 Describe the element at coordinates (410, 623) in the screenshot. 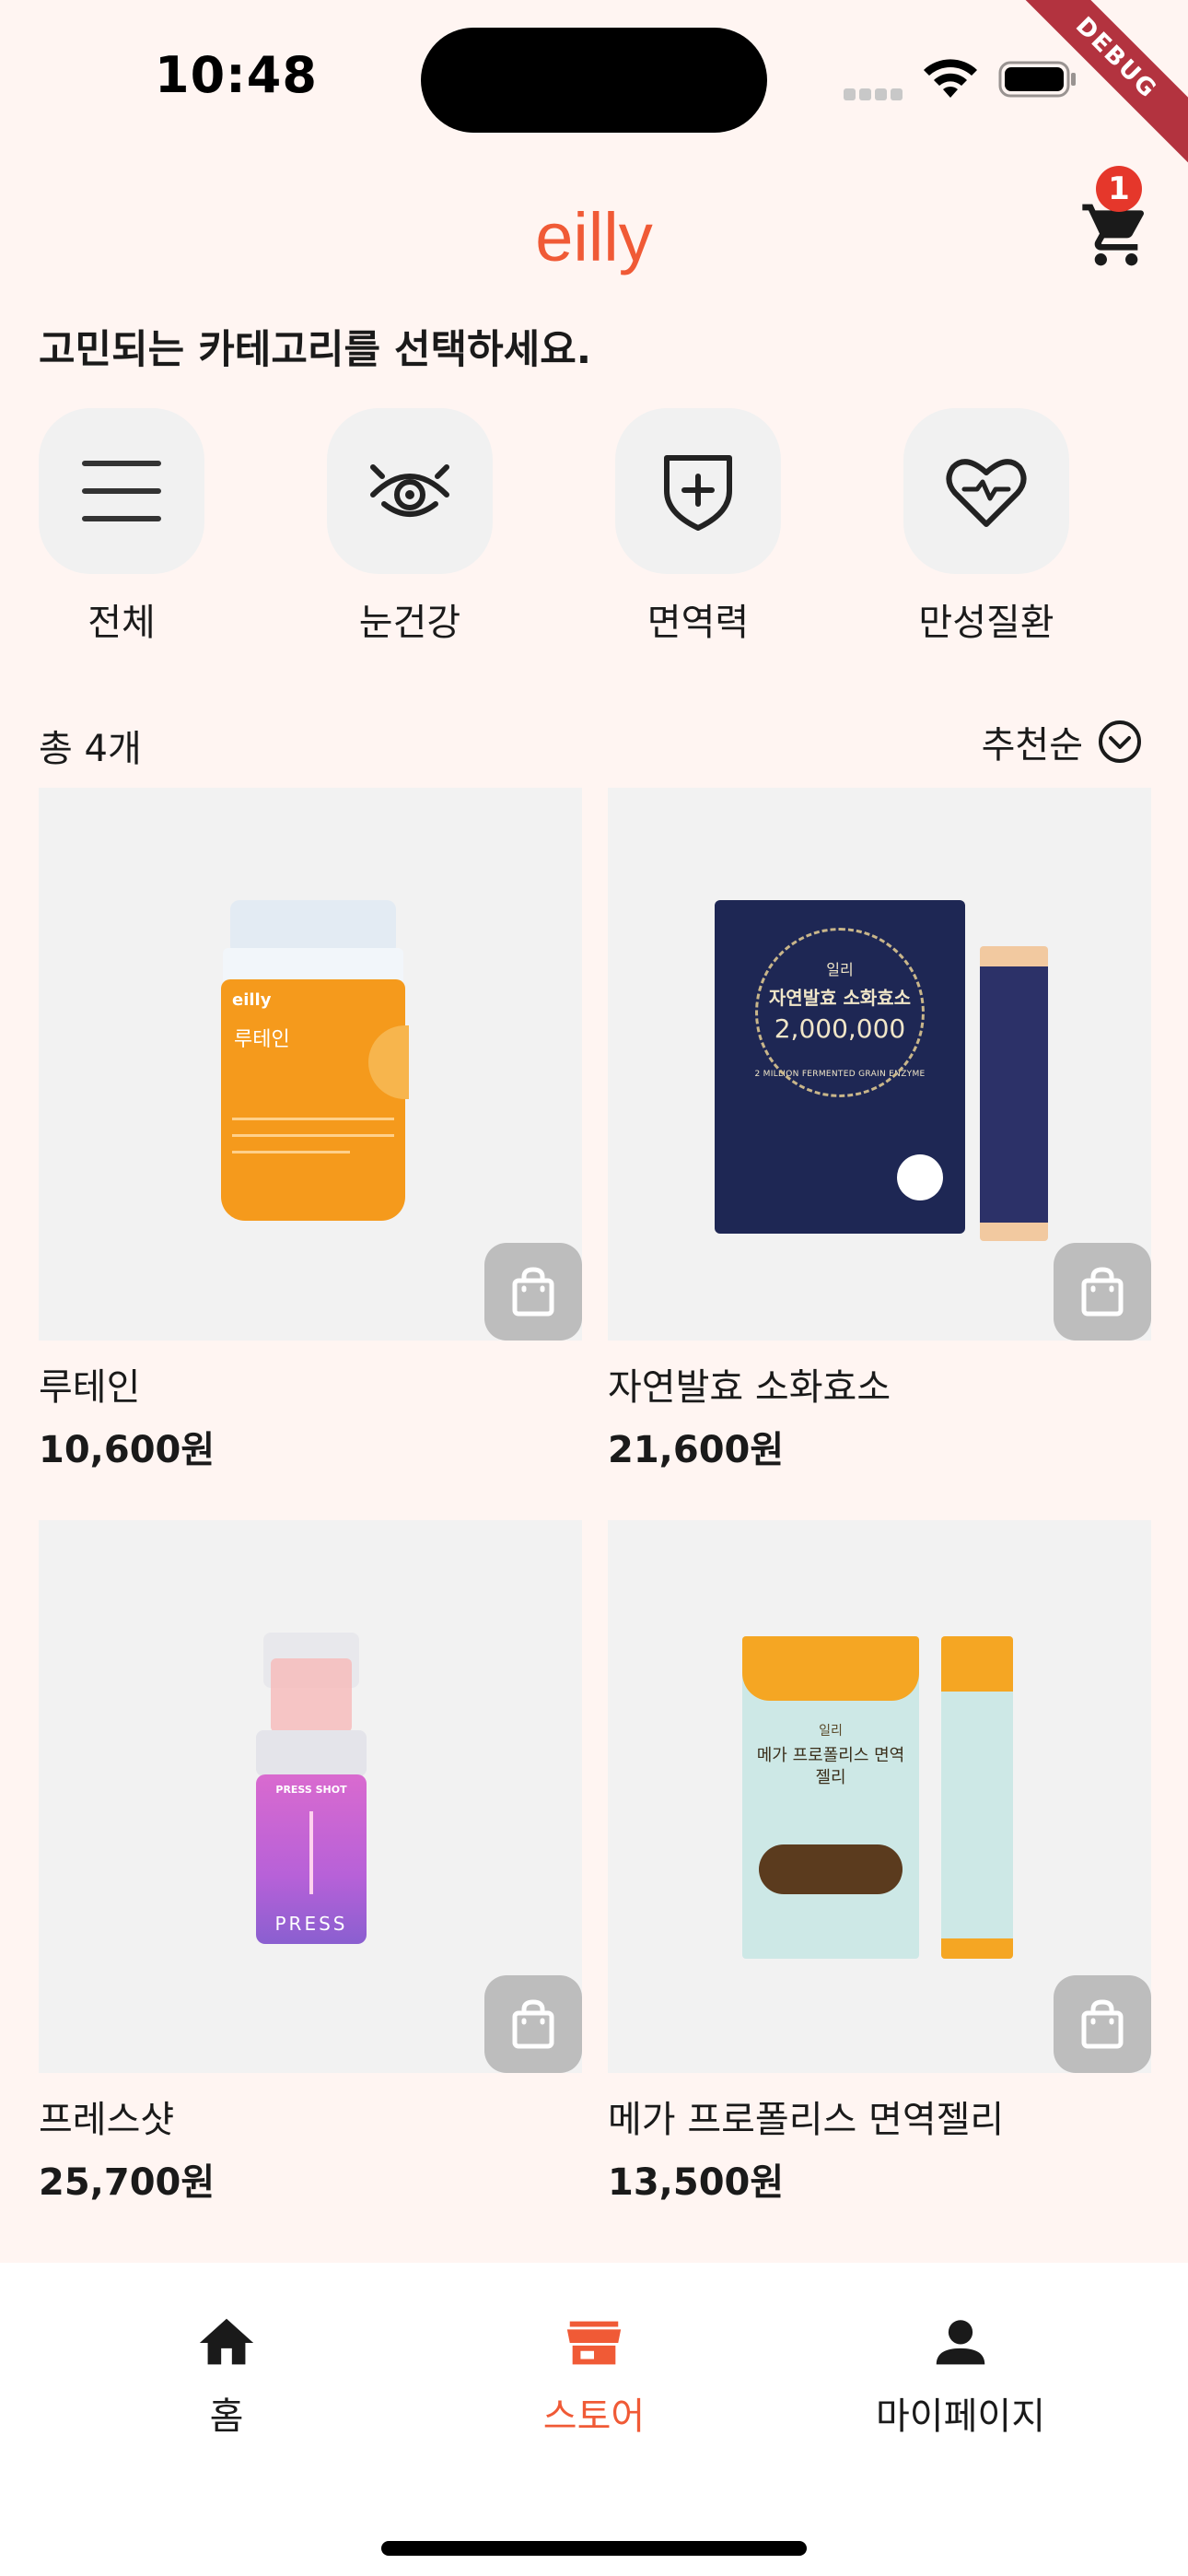

I see `category-label: 눈건강` at that location.